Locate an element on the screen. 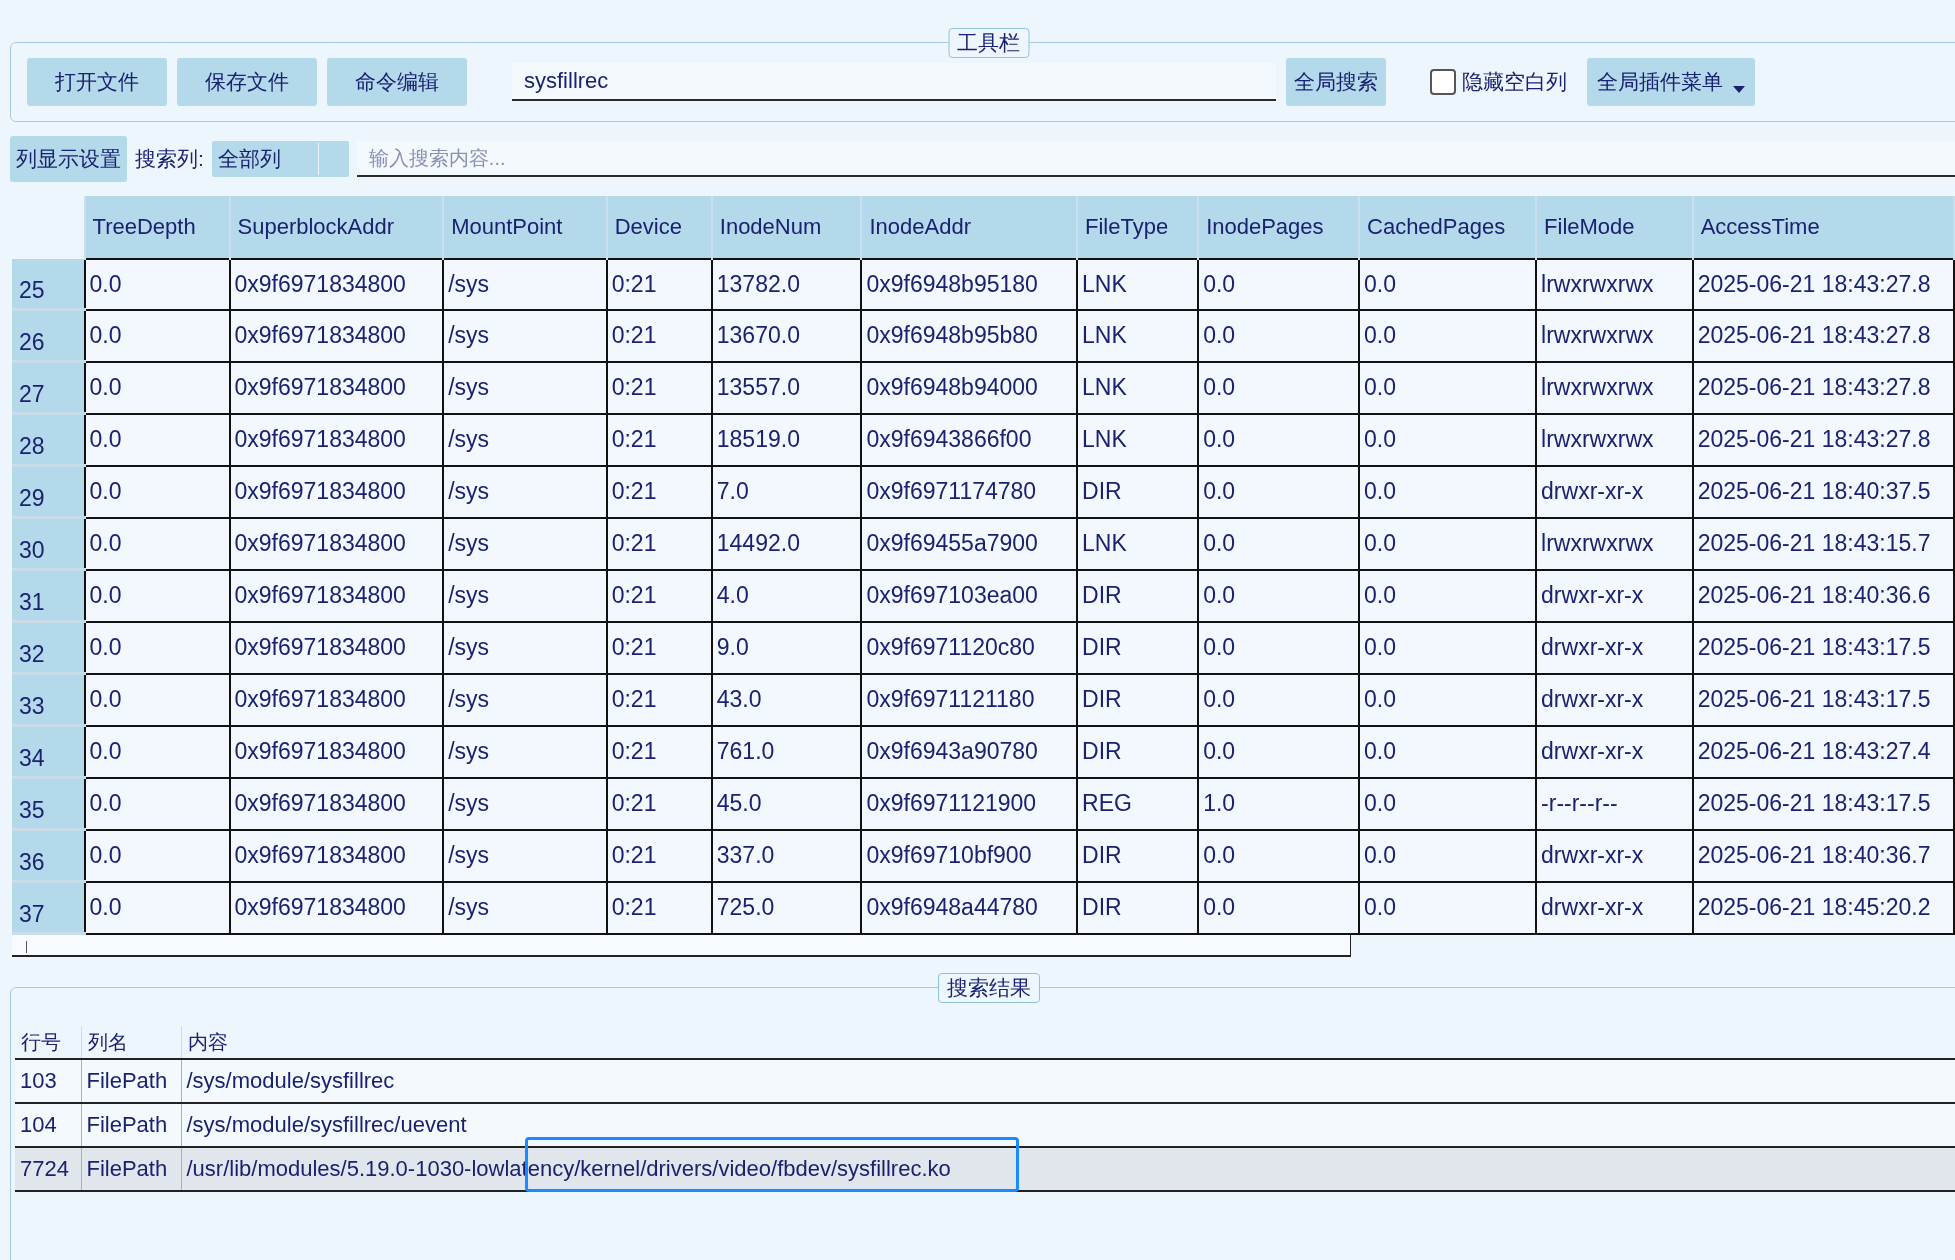 The height and width of the screenshot is (1260, 1955). column-header: AccessTime is located at coordinates (1823, 227).